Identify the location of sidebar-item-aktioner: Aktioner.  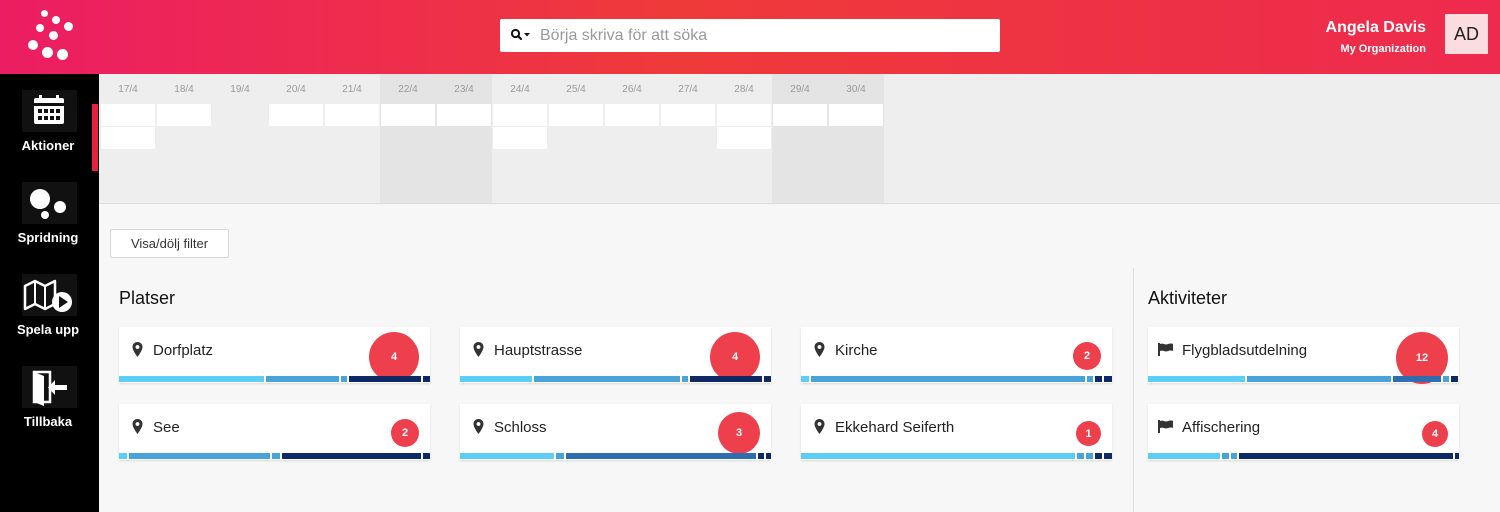
(49, 124).